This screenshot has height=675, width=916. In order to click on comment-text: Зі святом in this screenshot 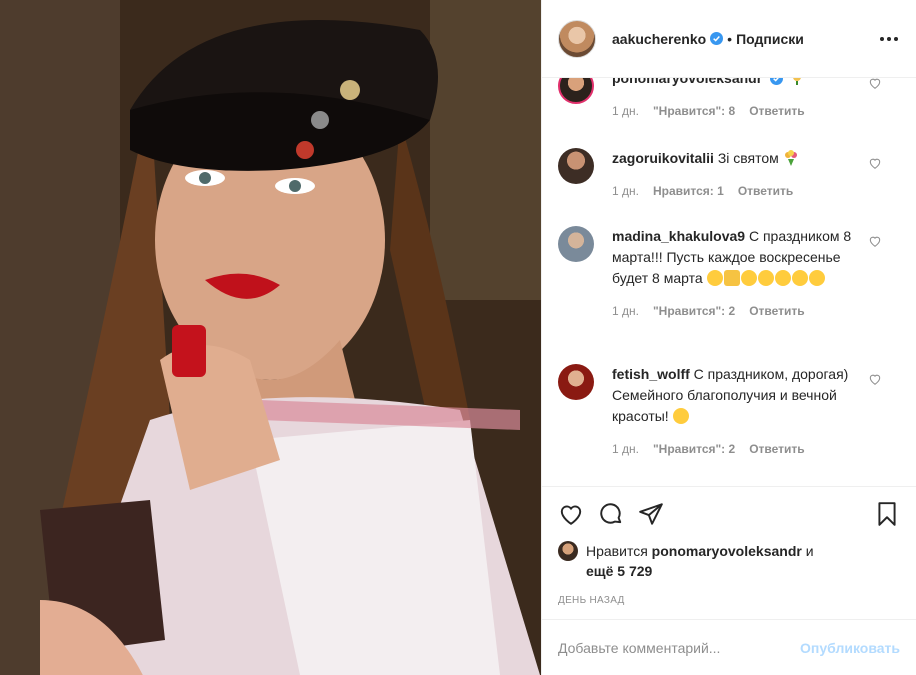, I will do `click(748, 158)`.